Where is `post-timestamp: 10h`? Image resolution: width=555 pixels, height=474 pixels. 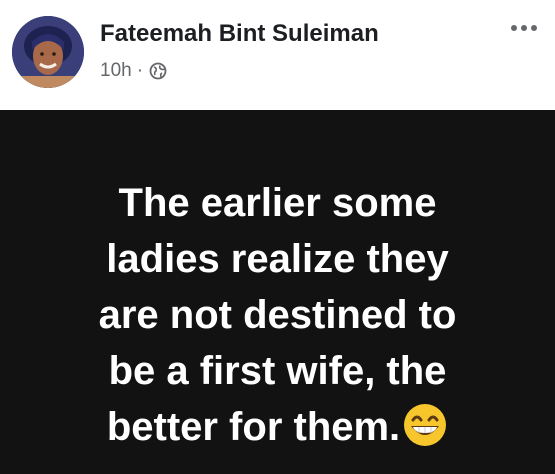
post-timestamp: 10h is located at coordinates (116, 71).